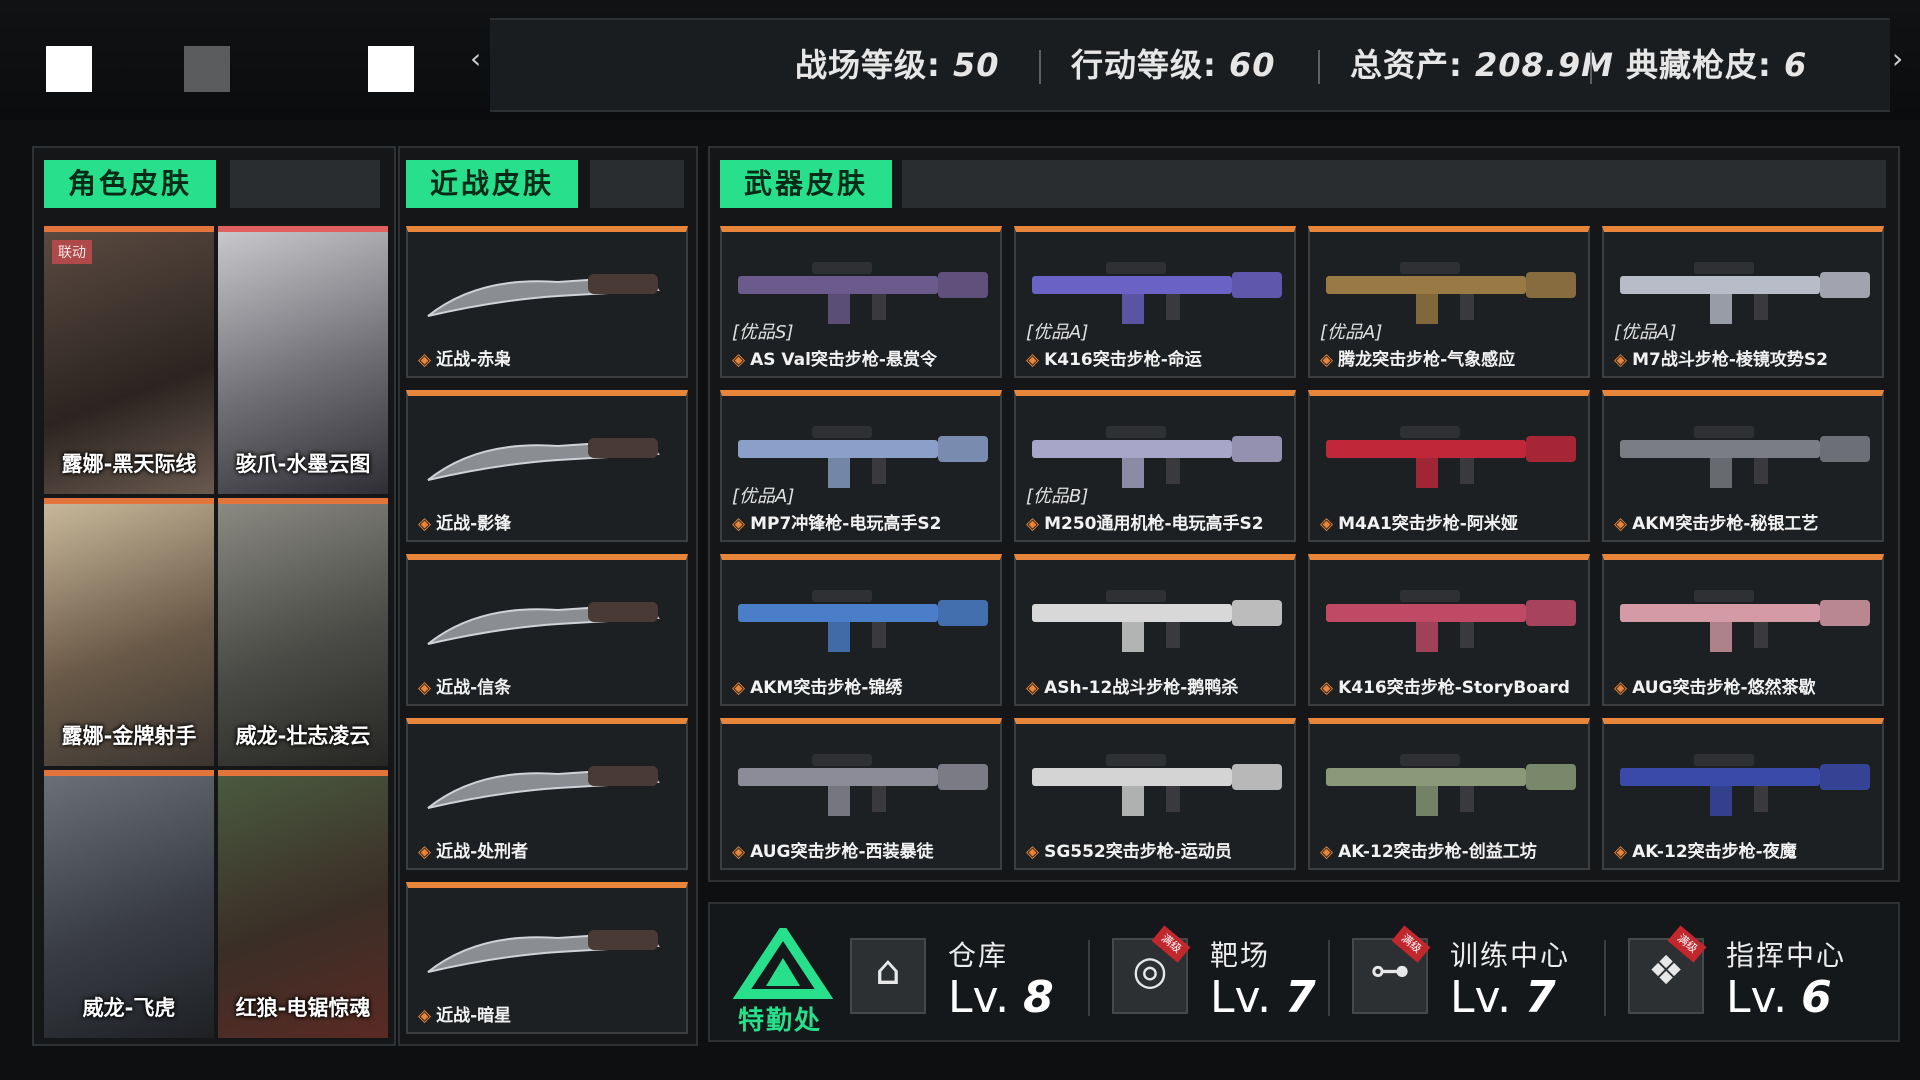  What do you see at coordinates (1155, 794) in the screenshot?
I see `weapon-skin-card: SG552突击步枪-运动员` at bounding box center [1155, 794].